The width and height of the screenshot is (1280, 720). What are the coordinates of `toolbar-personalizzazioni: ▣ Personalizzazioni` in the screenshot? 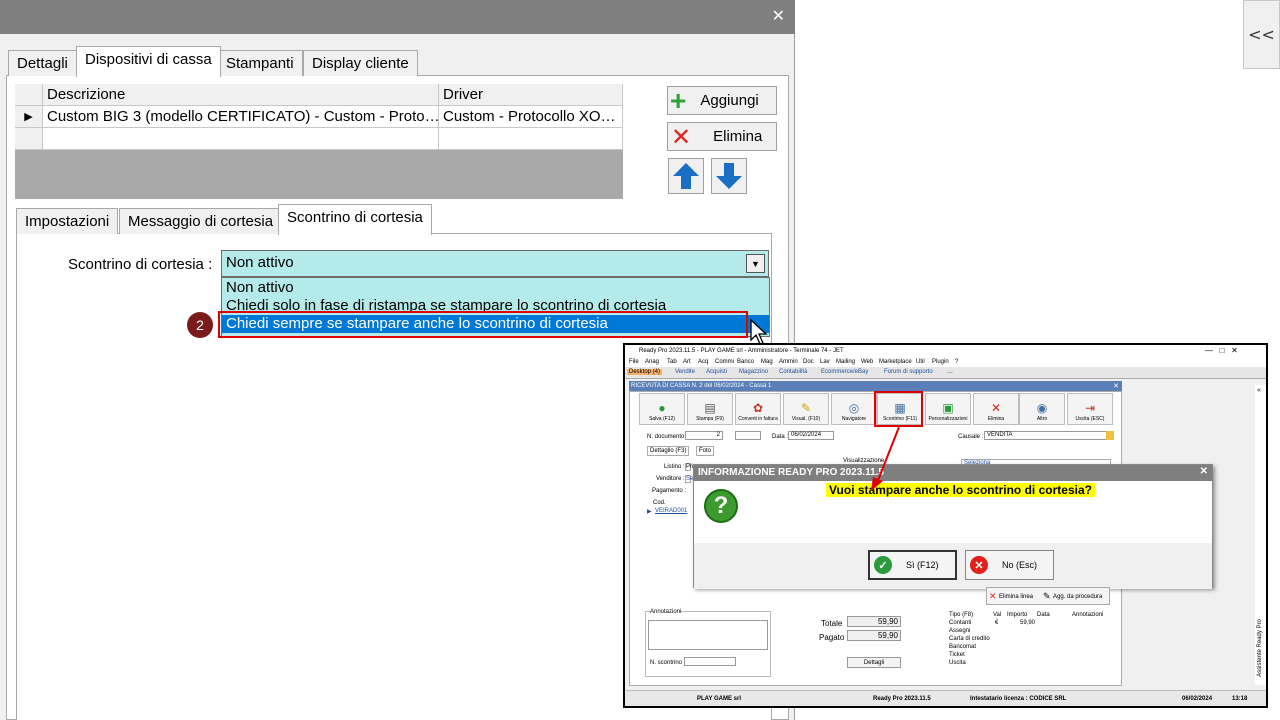 It's located at (948, 409).